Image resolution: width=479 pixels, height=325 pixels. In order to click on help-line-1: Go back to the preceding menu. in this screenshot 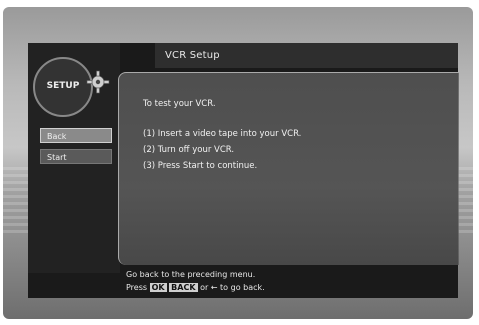, I will do `click(191, 274)`.